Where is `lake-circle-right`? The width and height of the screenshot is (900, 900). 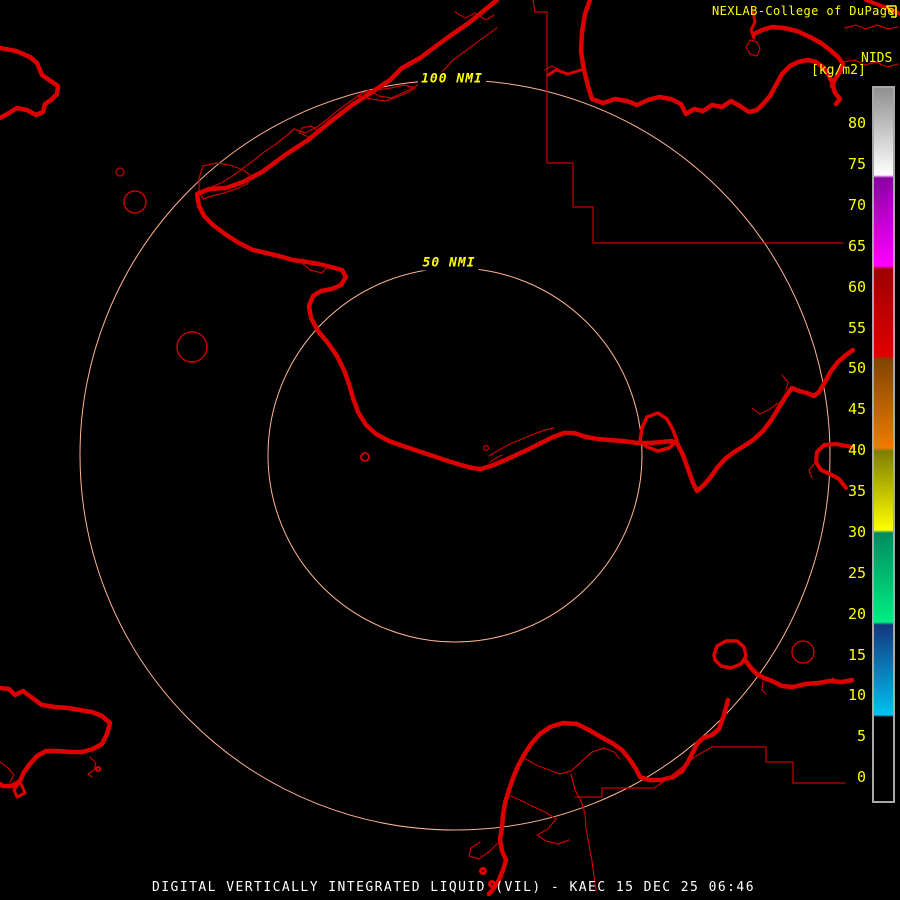
lake-circle-right is located at coordinates (803, 652).